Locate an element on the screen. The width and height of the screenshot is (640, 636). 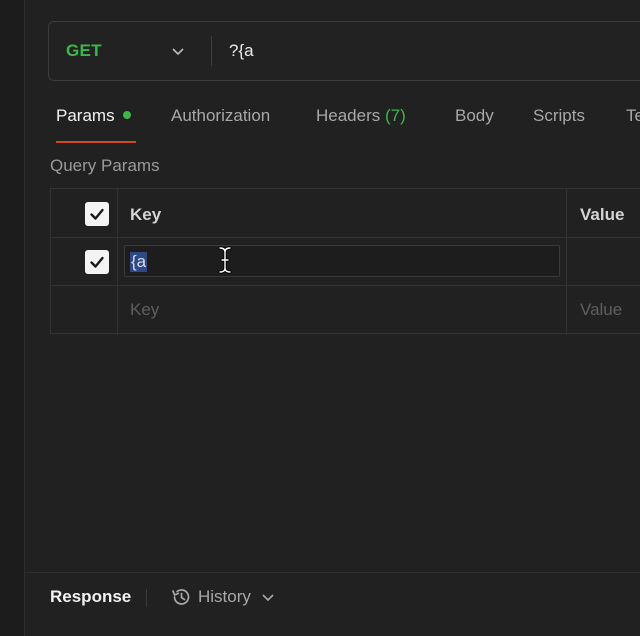
row-enabled-checkbox is located at coordinates (97, 262).